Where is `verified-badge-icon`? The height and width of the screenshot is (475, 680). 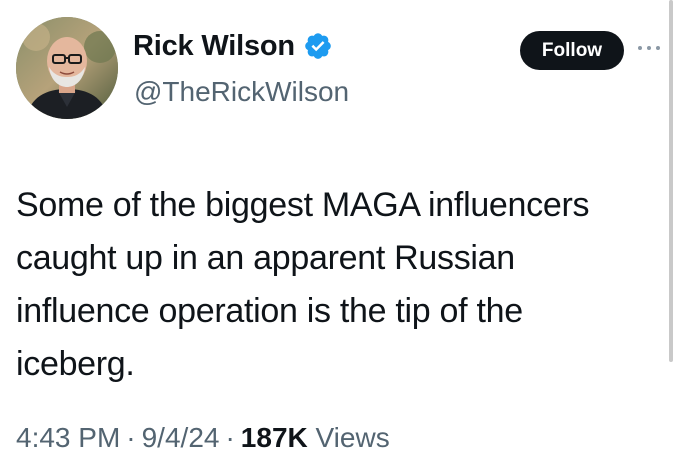 verified-badge-icon is located at coordinates (318, 46).